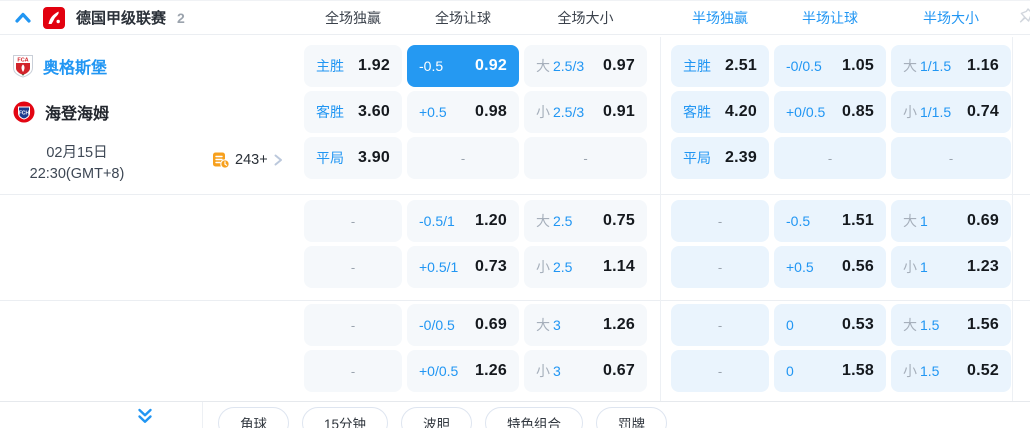 The width and height of the screenshot is (1030, 428). Describe the element at coordinates (145, 416) in the screenshot. I see `double-chevron-down-icon` at that location.